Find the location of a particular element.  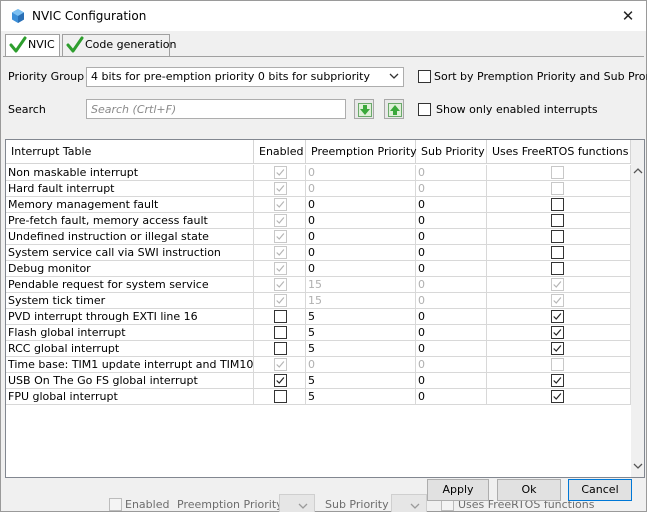

table-row: Undefined instruction or illegal state 0 0 is located at coordinates (318, 237).